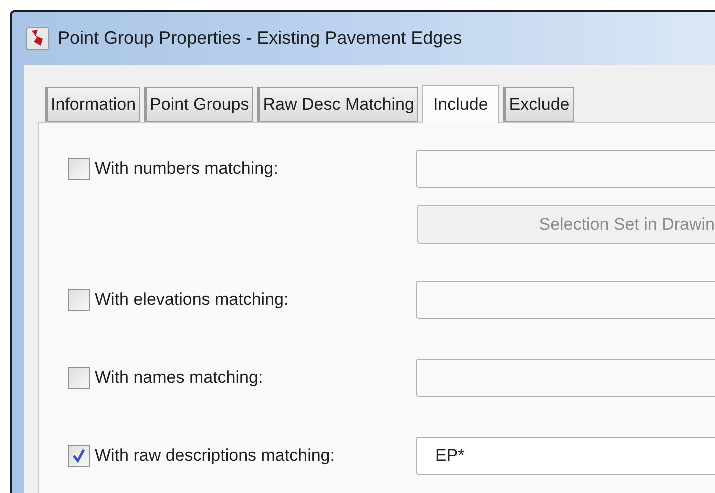 This screenshot has width=715, height=493. Describe the element at coordinates (38, 38) in the screenshot. I see `app-icon` at that location.